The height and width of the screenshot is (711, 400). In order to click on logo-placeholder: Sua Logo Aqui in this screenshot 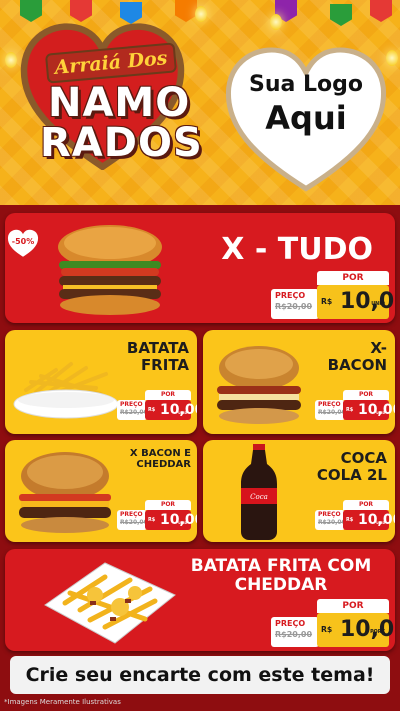, I will do `click(306, 104)`.